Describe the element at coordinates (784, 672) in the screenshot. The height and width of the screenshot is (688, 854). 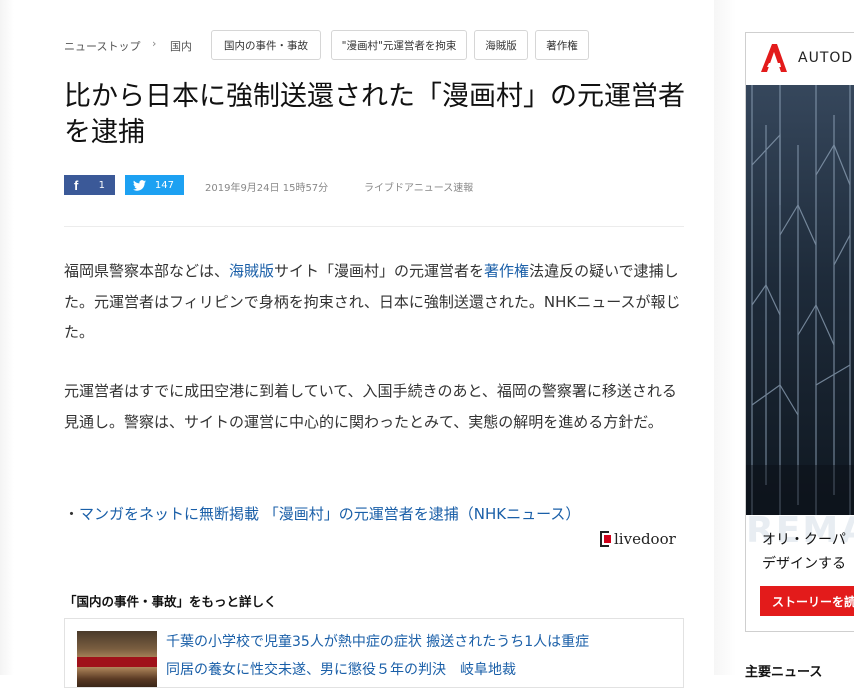
I see `sidebar-heading: 主要ニュース` at that location.